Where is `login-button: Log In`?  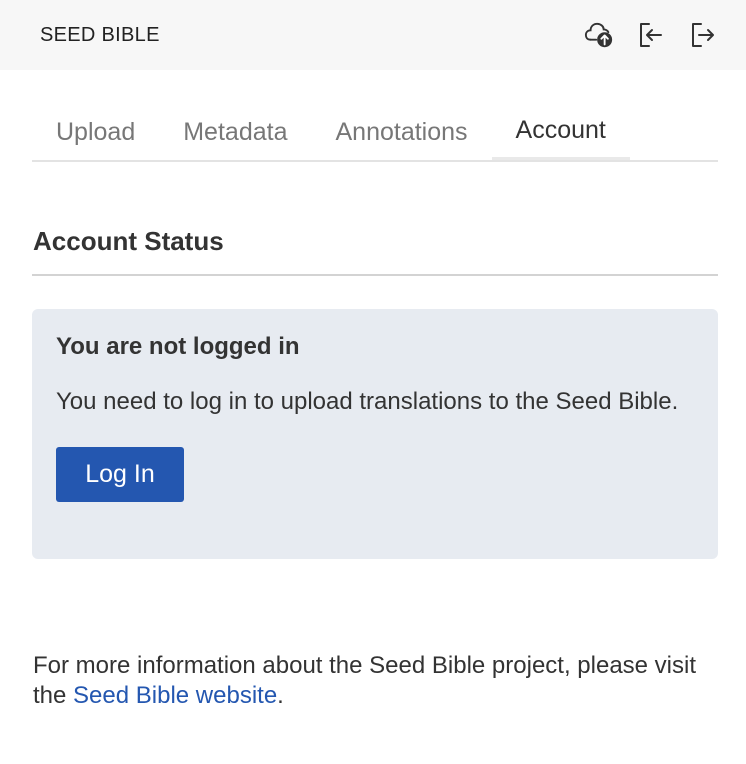 login-button: Log In is located at coordinates (120, 474).